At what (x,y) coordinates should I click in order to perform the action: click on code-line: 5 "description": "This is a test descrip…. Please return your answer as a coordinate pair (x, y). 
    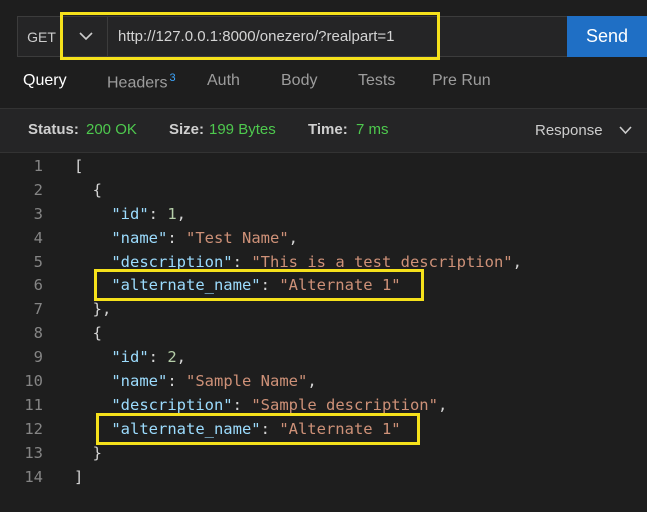
    Looking at the image, I should click on (323, 263).